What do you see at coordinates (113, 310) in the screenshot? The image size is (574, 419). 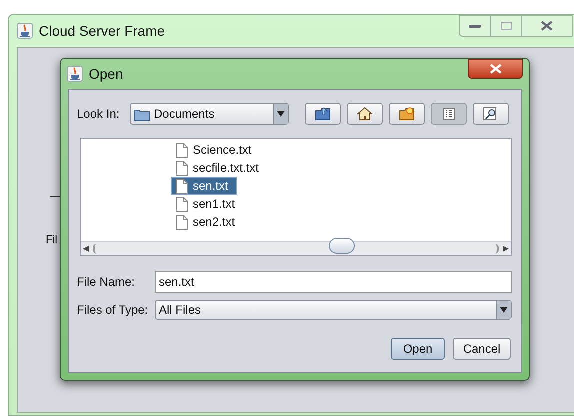 I see `file-type-label: Files of Type:` at bounding box center [113, 310].